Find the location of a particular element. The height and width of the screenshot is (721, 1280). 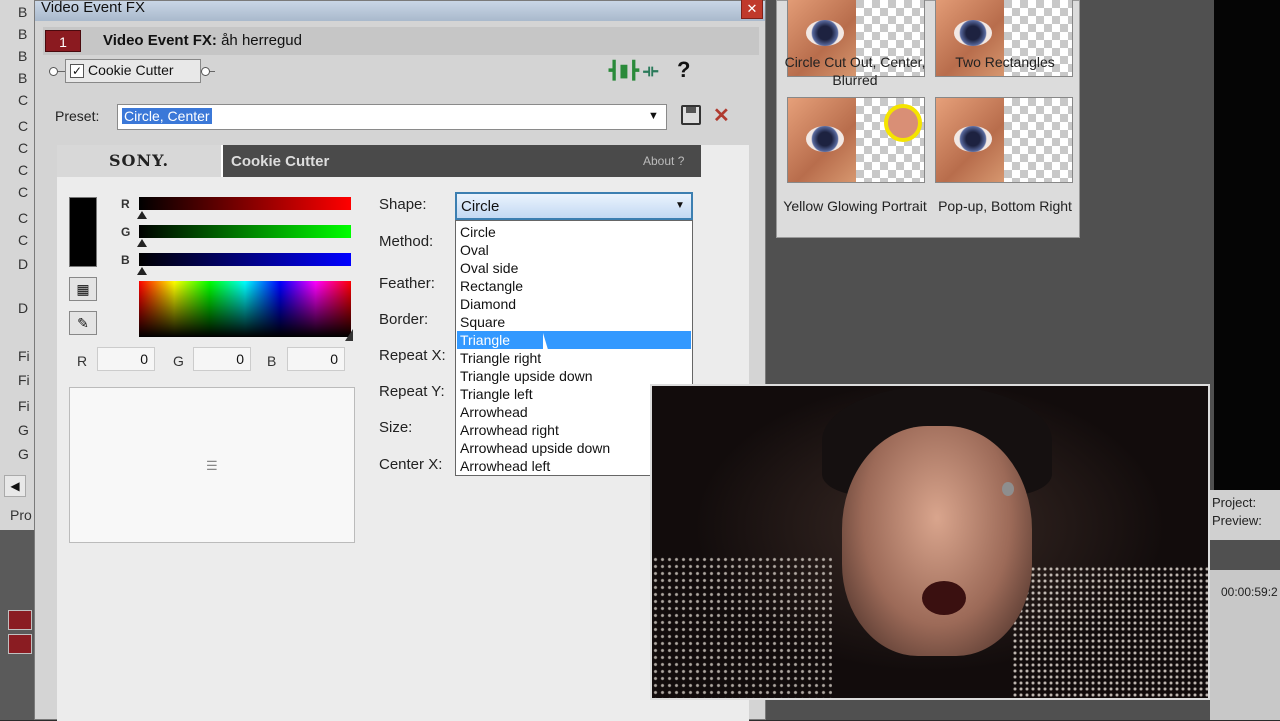

preview-info-label: Preview: is located at coordinates (1237, 520).